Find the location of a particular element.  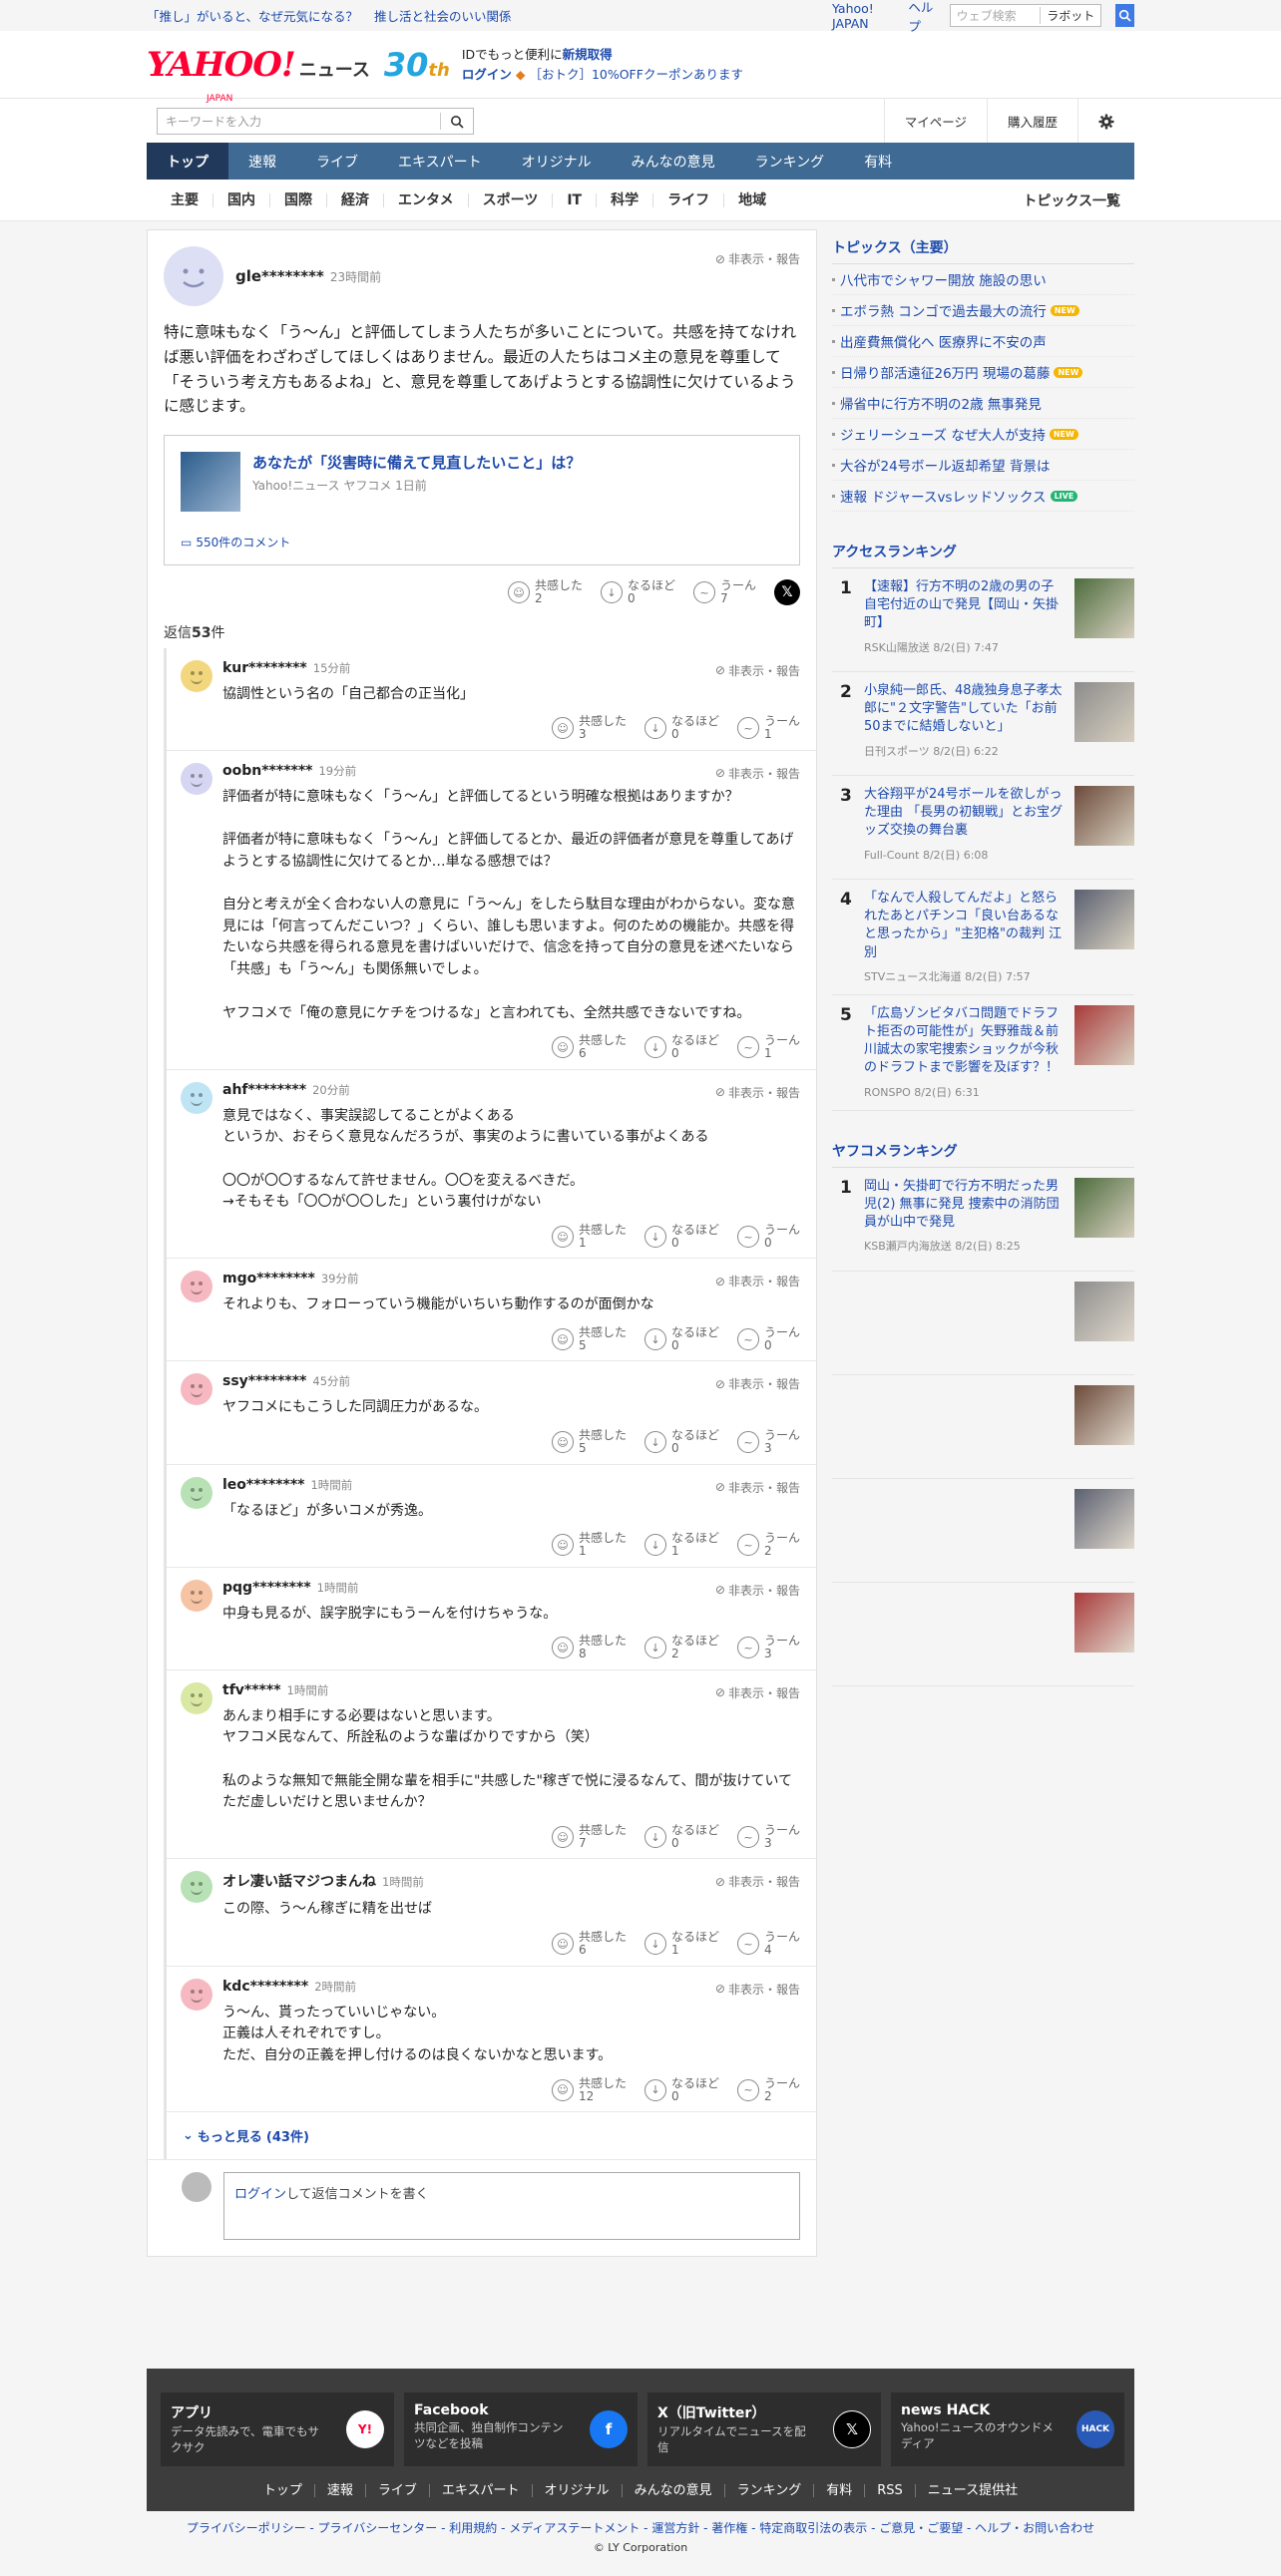

react-agree-button: ☺ 共感した 7 is located at coordinates (589, 1837).